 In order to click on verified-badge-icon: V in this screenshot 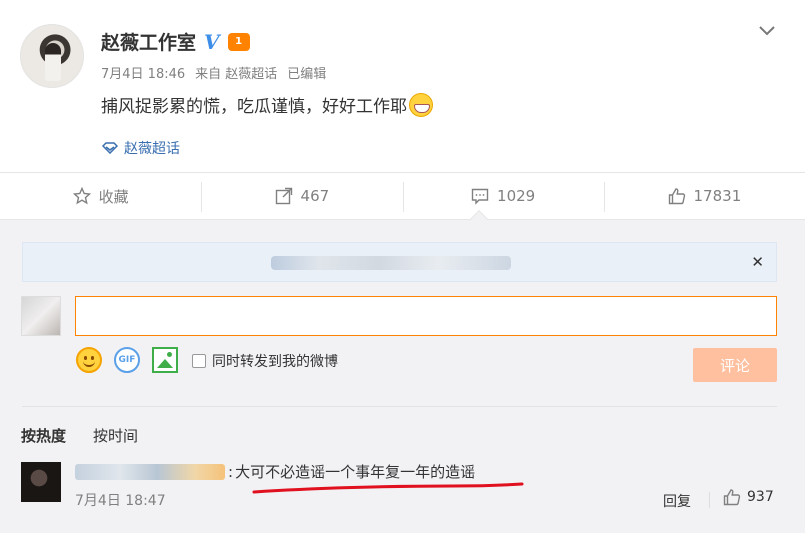, I will do `click(212, 41)`.